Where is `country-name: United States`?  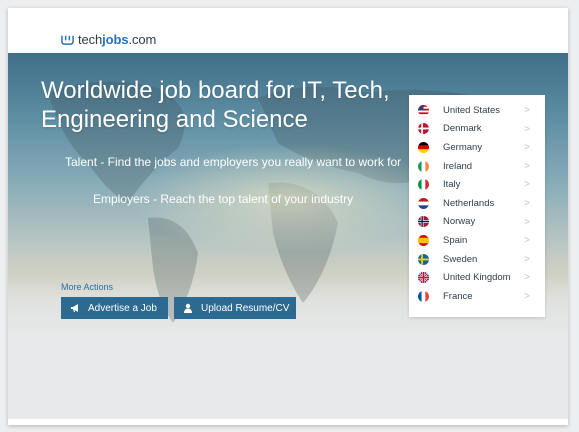
country-name: United States is located at coordinates (472, 110).